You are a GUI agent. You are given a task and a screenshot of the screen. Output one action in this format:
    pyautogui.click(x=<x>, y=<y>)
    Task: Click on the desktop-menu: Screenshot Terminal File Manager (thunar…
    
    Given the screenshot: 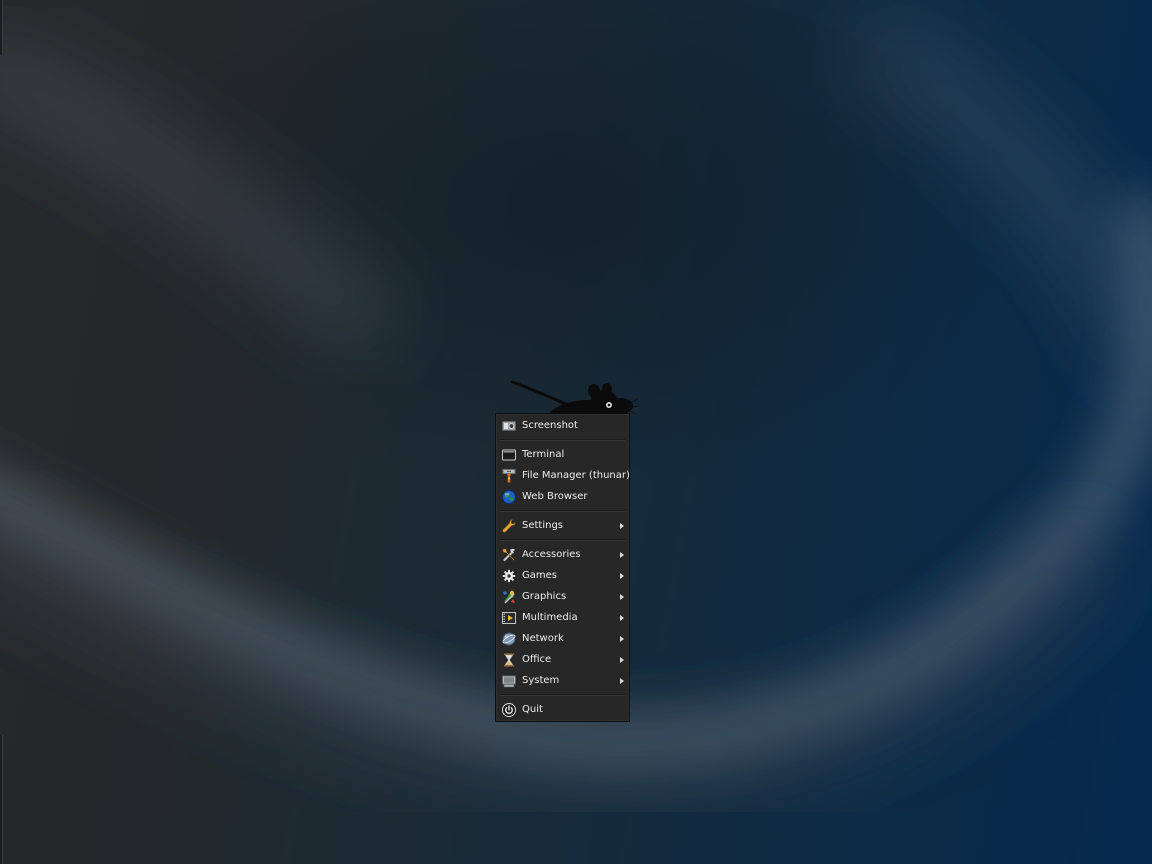 What is the action you would take?
    pyautogui.click(x=562, y=567)
    